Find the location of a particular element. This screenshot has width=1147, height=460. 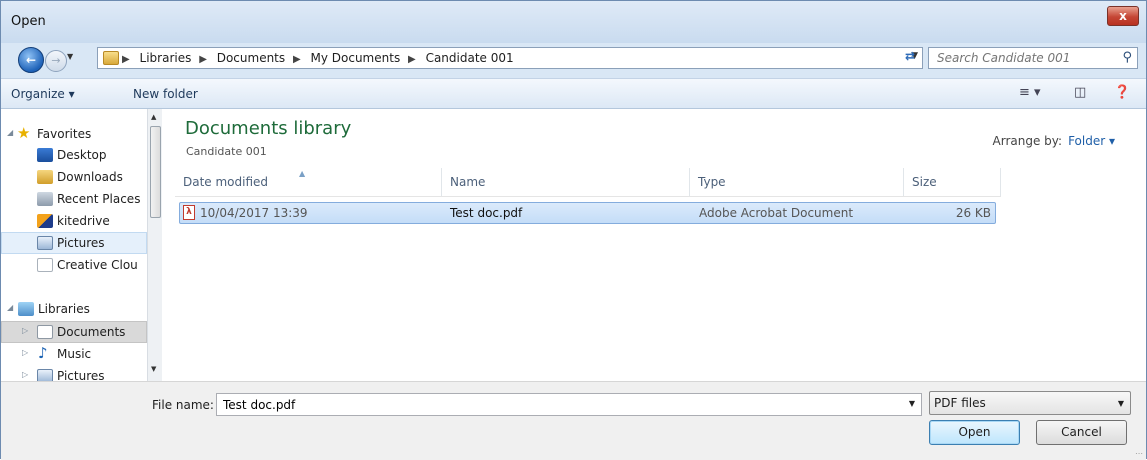

breadcrumb-documents: Documents is located at coordinates (251, 58).